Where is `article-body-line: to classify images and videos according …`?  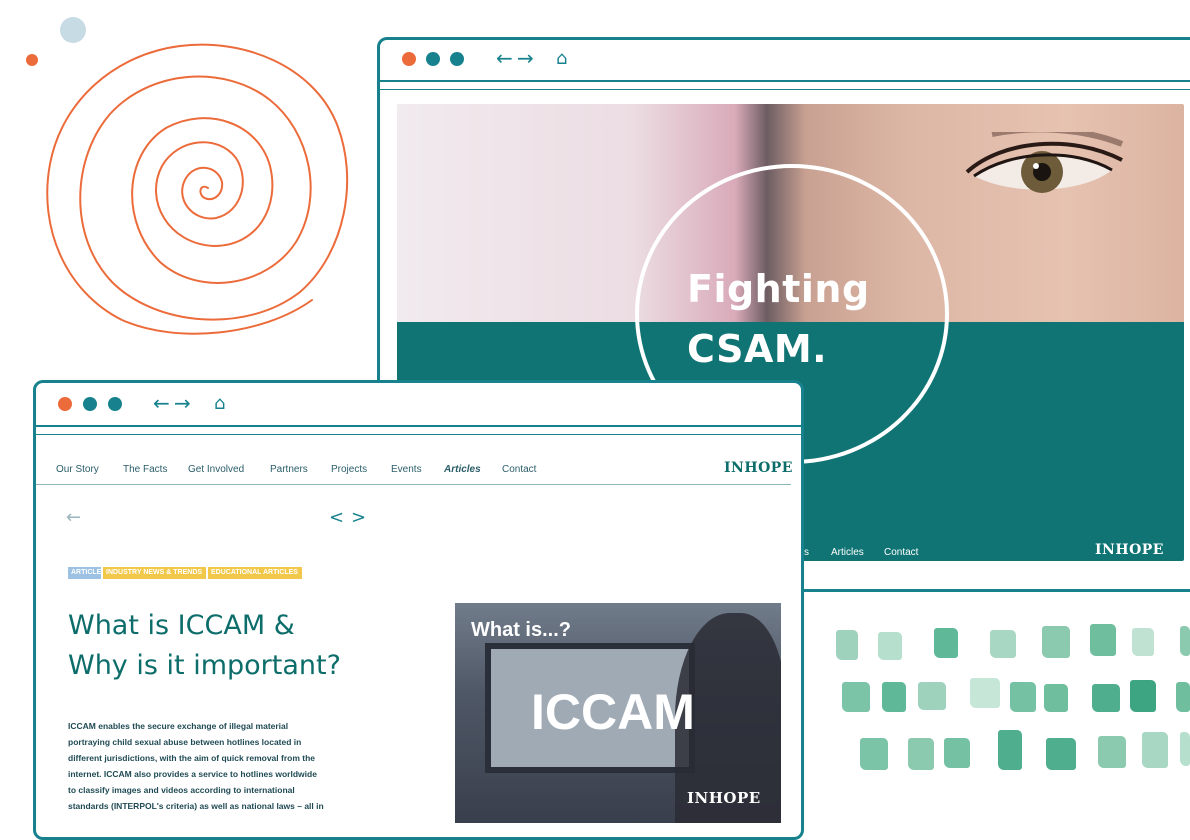
article-body-line: to classify images and videos according … is located at coordinates (181, 790).